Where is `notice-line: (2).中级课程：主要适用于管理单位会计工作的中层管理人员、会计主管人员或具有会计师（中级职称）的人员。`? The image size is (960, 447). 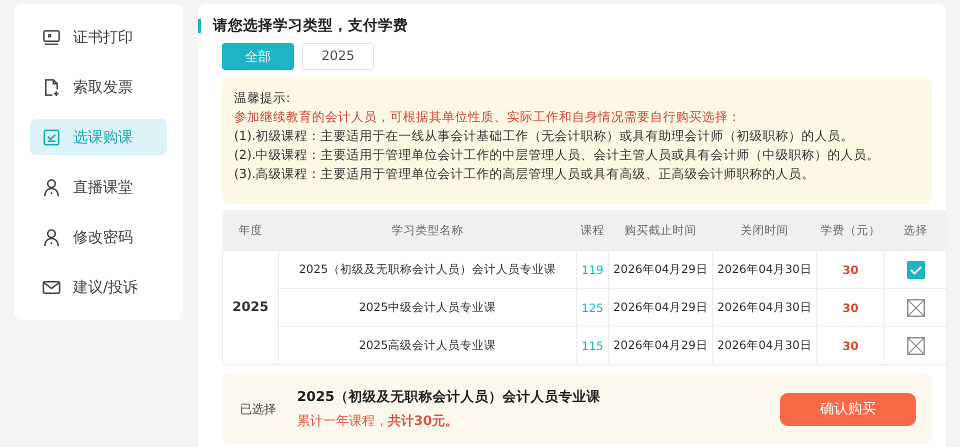 notice-line: (2).中级课程：主要适用于管理单位会计工作的中层管理人员、会计主管人员或具有会计师（中级职称）的人员。 is located at coordinates (557, 155).